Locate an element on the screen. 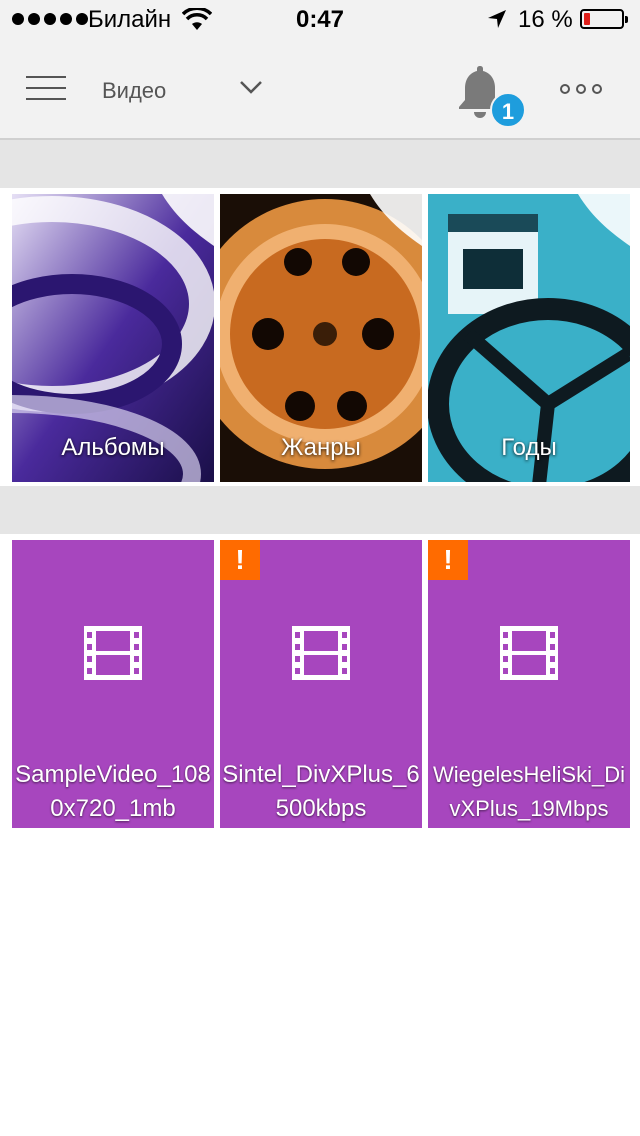 The height and width of the screenshot is (1136, 640). video-tile: SampleVideo_1080x720_1mb is located at coordinates (113, 684).